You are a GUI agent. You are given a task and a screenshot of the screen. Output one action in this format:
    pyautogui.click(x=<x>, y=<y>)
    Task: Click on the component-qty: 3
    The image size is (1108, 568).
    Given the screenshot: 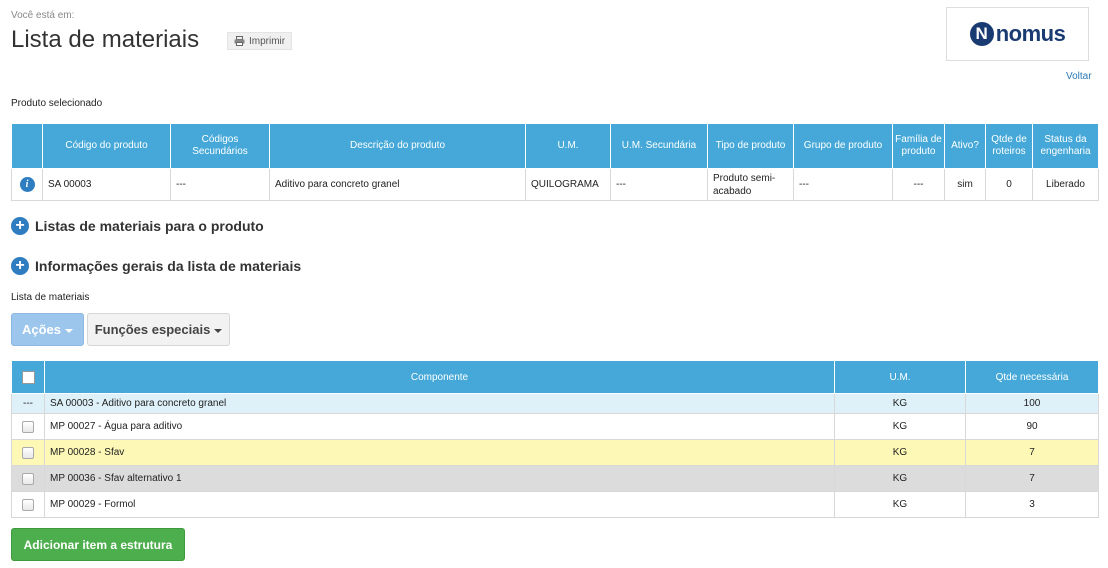 What is the action you would take?
    pyautogui.click(x=1032, y=504)
    